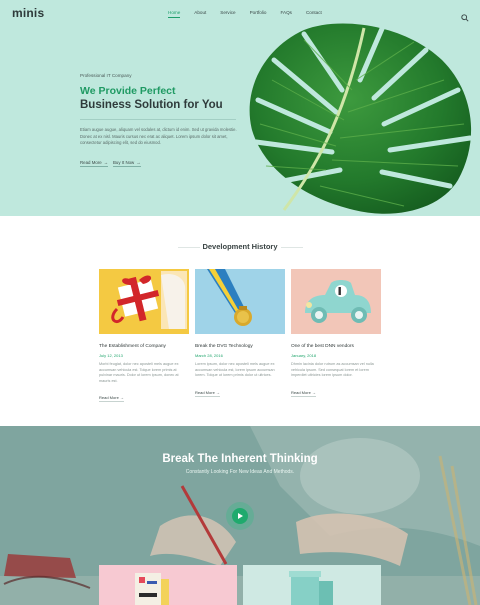  I want to click on card-date: March 28, 2016, so click(209, 355).